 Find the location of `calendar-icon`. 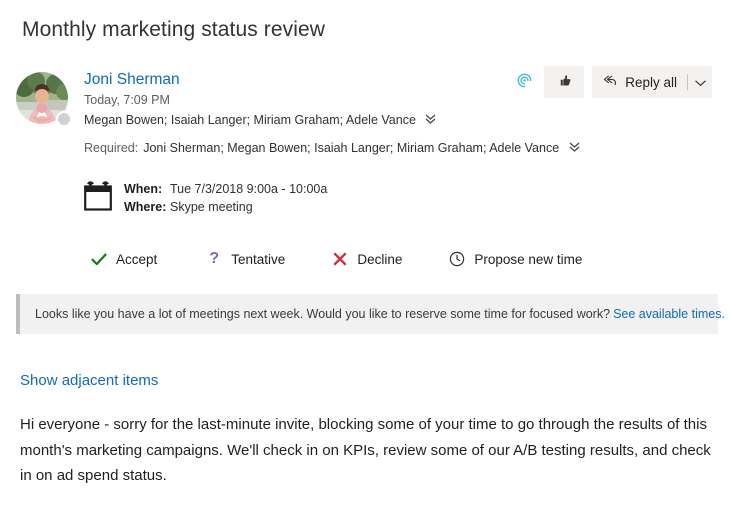

calendar-icon is located at coordinates (98, 196).